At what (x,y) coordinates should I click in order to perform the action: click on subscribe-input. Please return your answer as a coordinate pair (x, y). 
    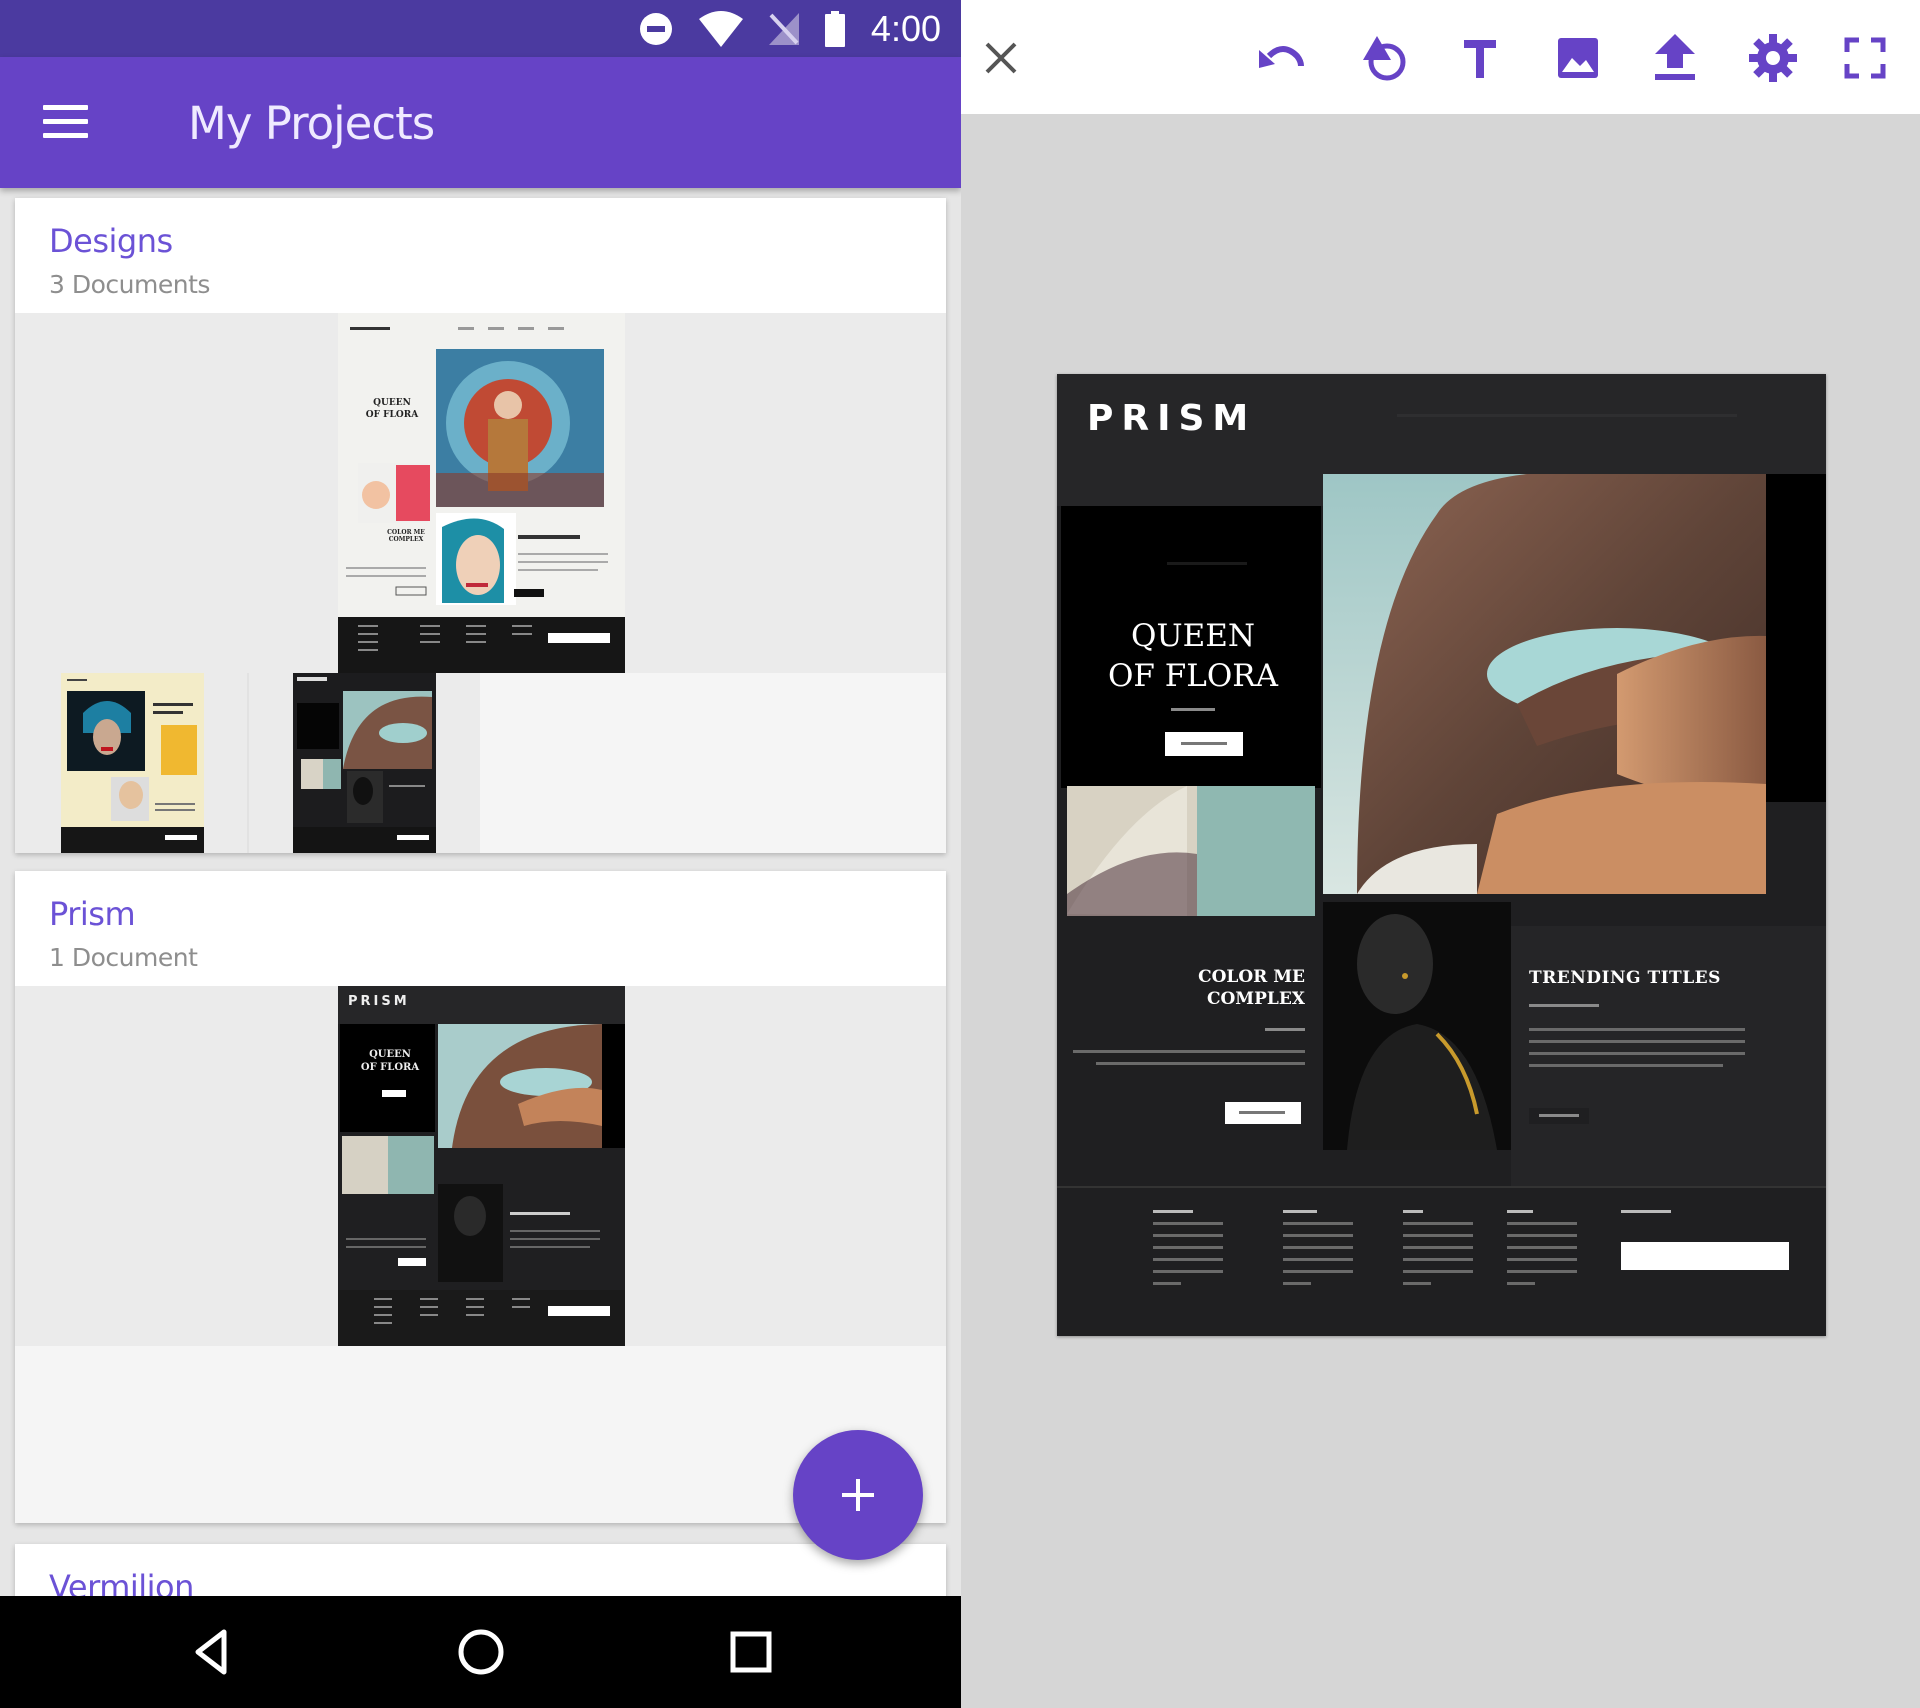
    Looking at the image, I should click on (1705, 1256).